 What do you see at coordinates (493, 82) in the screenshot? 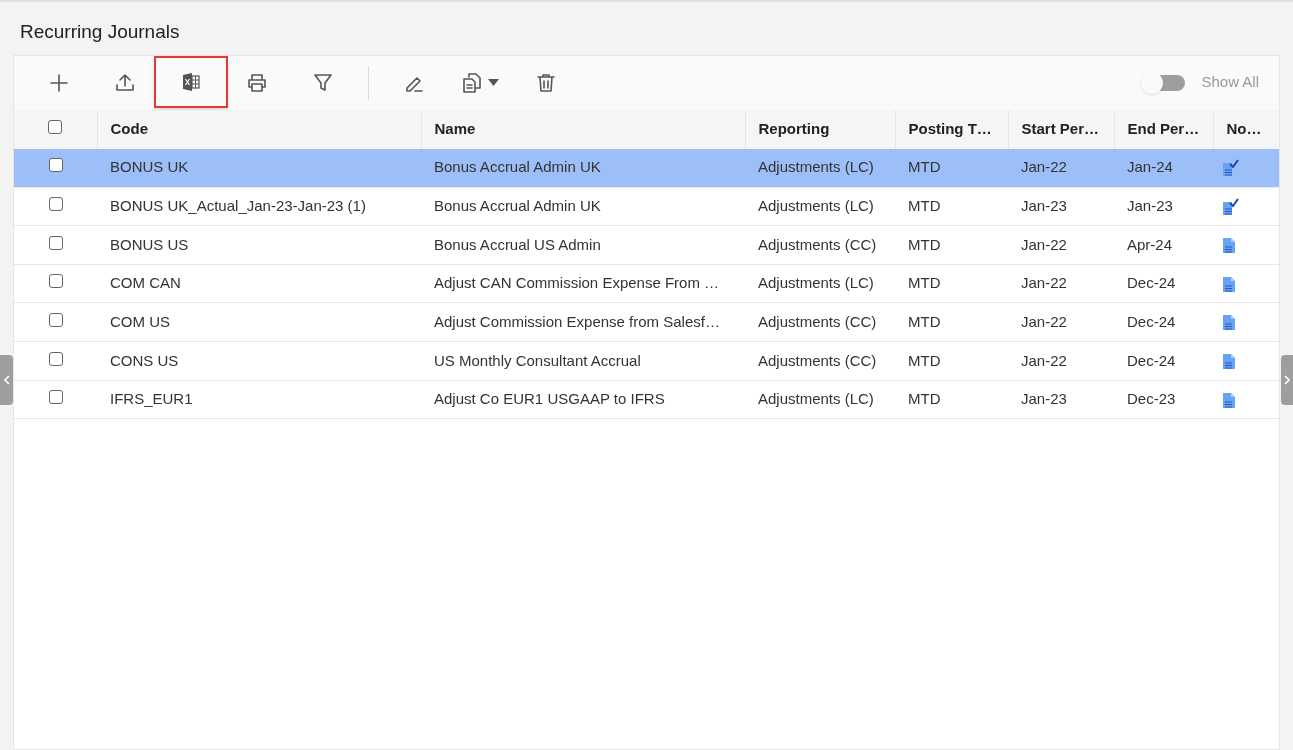
I see `caret-icon` at bounding box center [493, 82].